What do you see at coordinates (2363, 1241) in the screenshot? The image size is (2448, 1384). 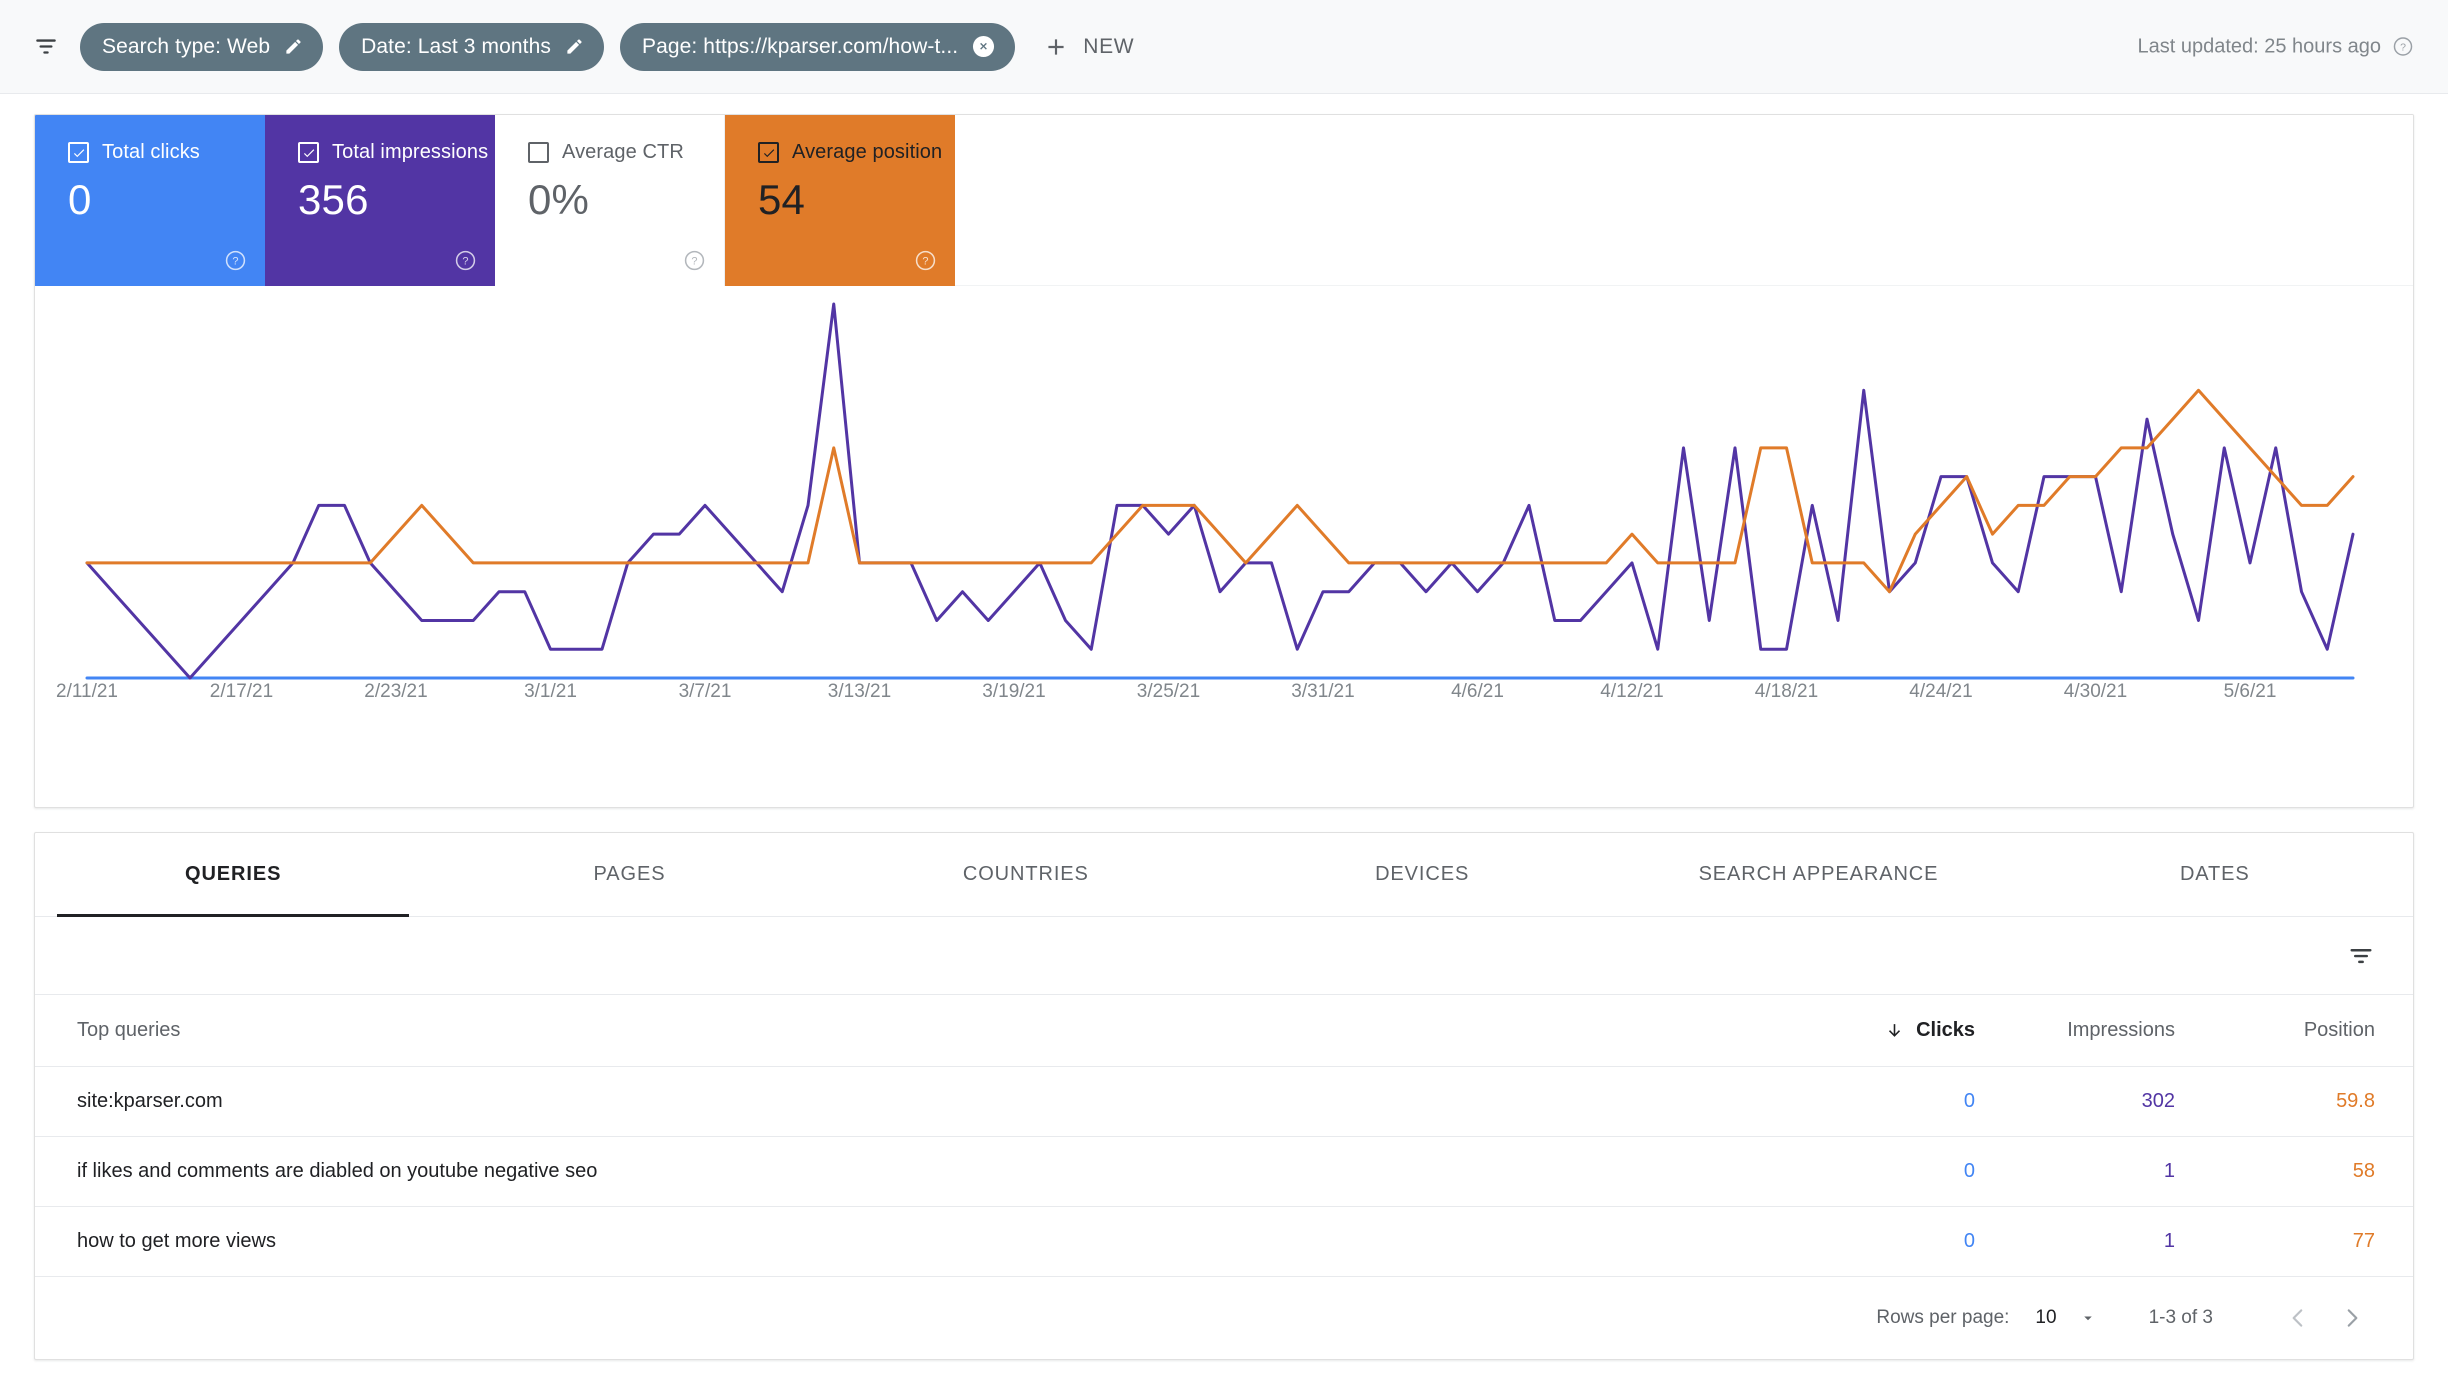 I see `cell-position: 77` at bounding box center [2363, 1241].